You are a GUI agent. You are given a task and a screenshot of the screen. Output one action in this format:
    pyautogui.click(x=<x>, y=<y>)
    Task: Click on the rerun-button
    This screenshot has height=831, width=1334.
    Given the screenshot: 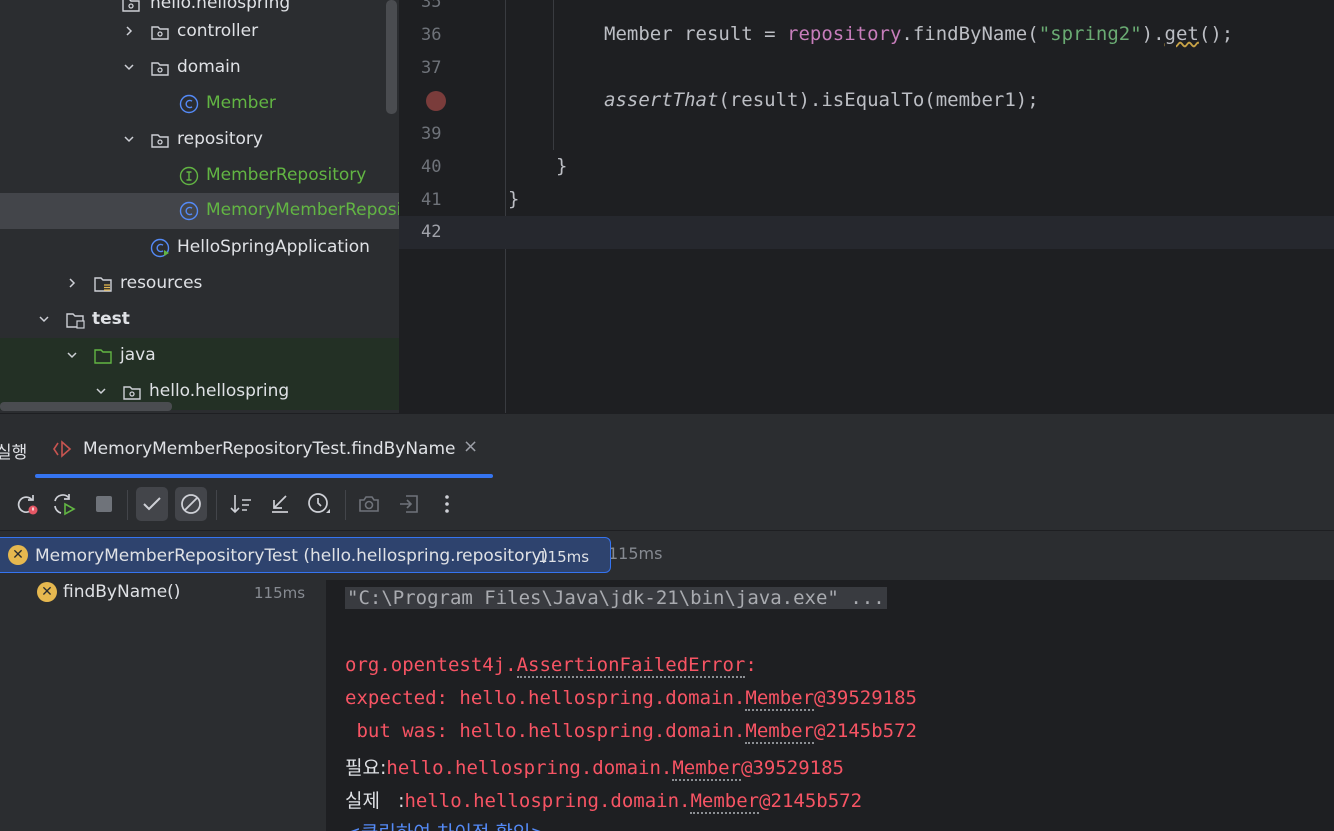 What is the action you would take?
    pyautogui.click(x=26, y=504)
    